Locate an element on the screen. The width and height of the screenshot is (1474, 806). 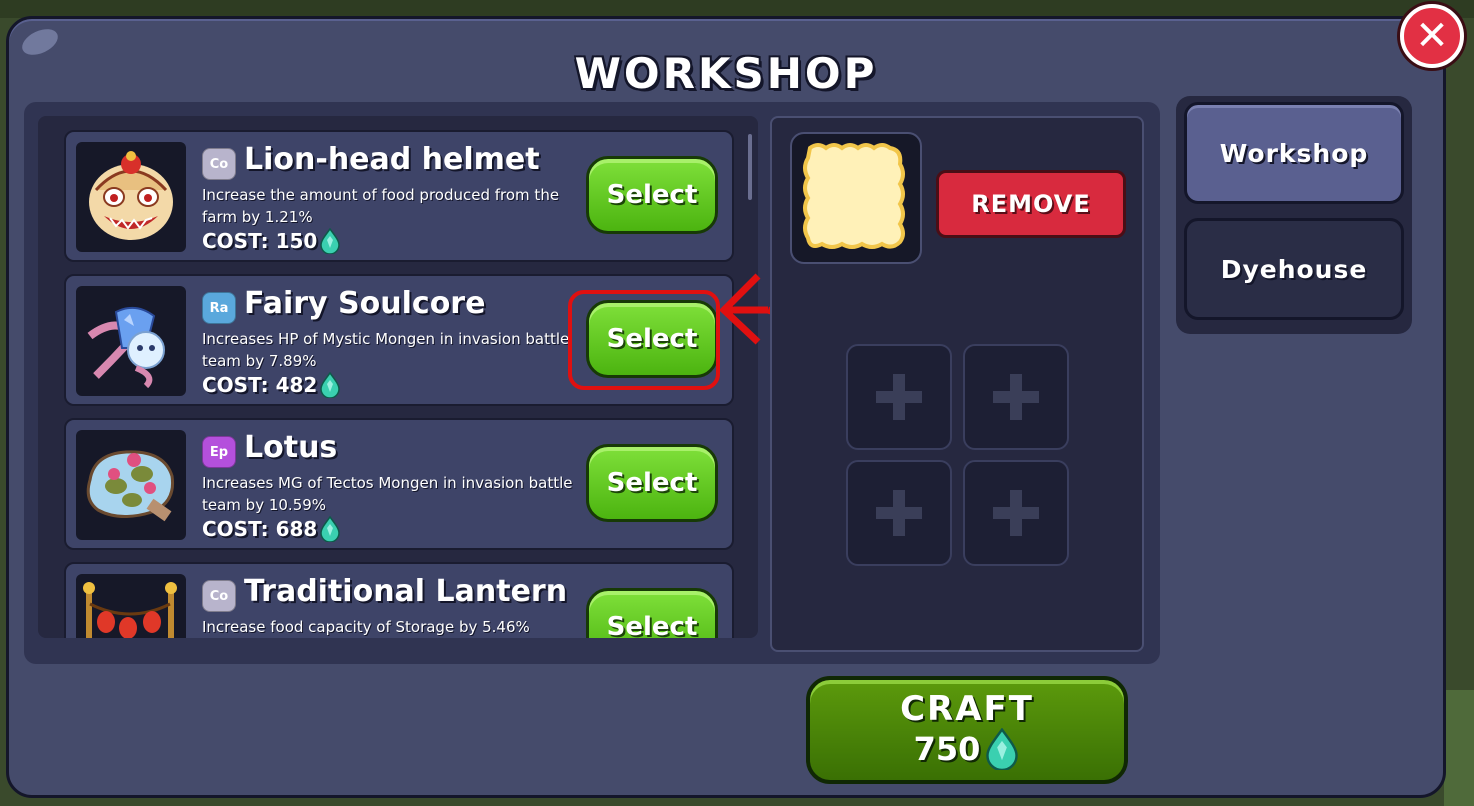
item-name: Traditional Lantern is located at coordinates (406, 591).